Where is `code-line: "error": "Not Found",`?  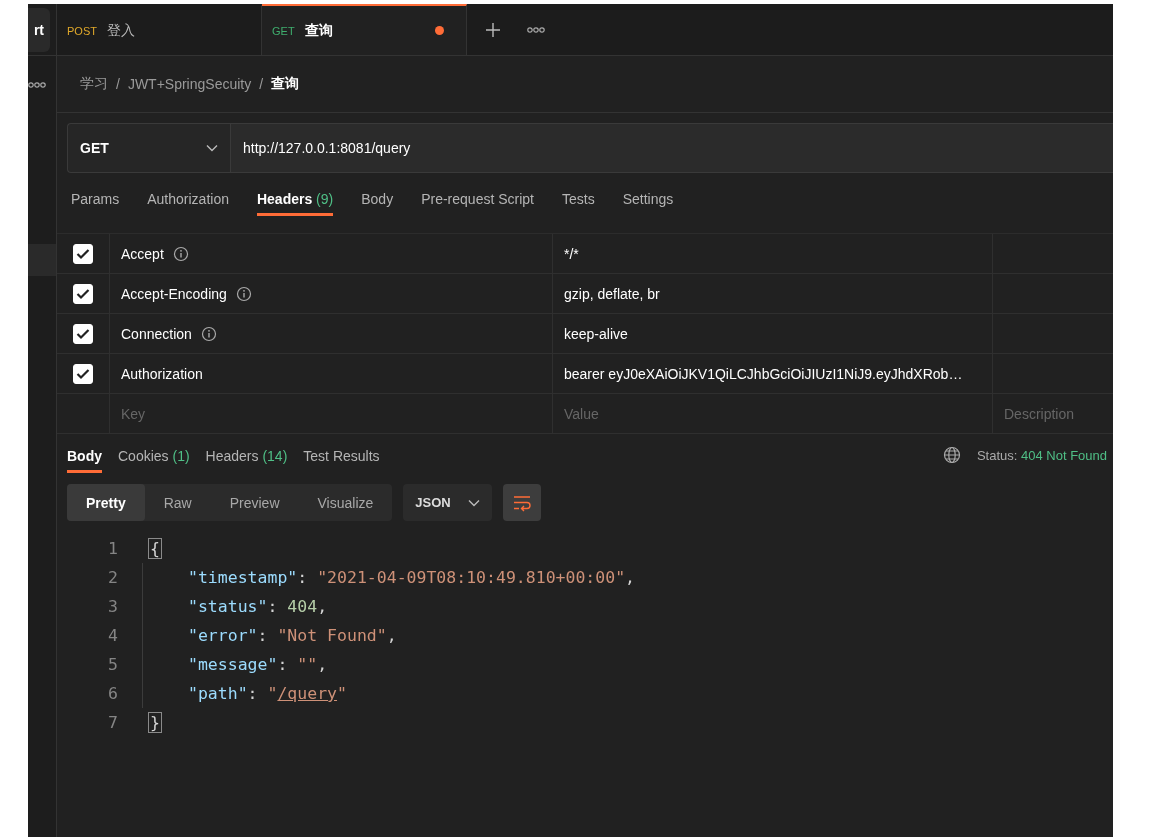 code-line: "error": "Not Found", is located at coordinates (292, 635).